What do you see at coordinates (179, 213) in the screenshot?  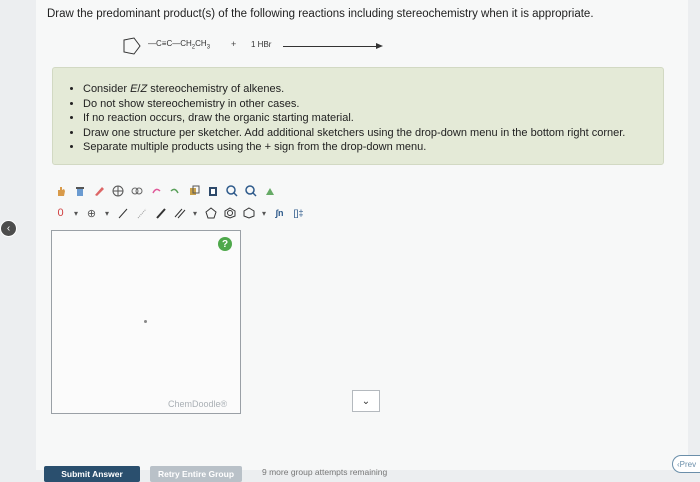 I see `triple-bond-icon` at bounding box center [179, 213].